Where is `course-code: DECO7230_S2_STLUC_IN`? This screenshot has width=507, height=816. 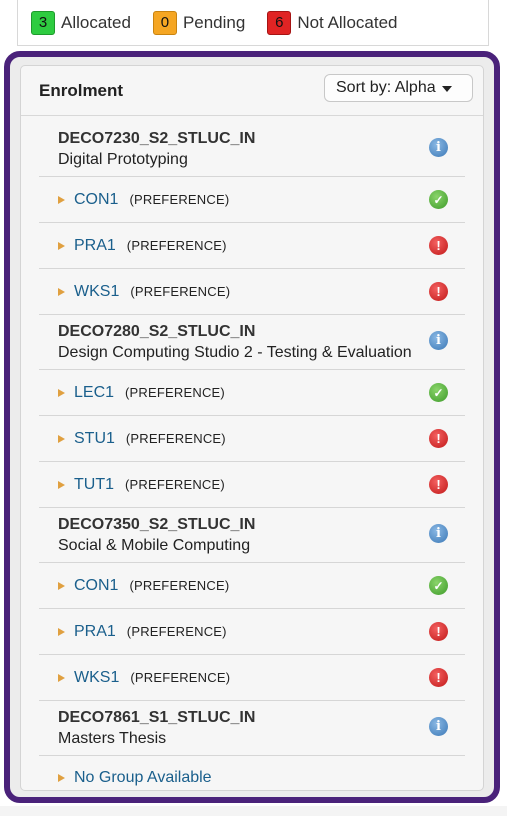 course-code: DECO7230_S2_STLUC_IN is located at coordinates (157, 138).